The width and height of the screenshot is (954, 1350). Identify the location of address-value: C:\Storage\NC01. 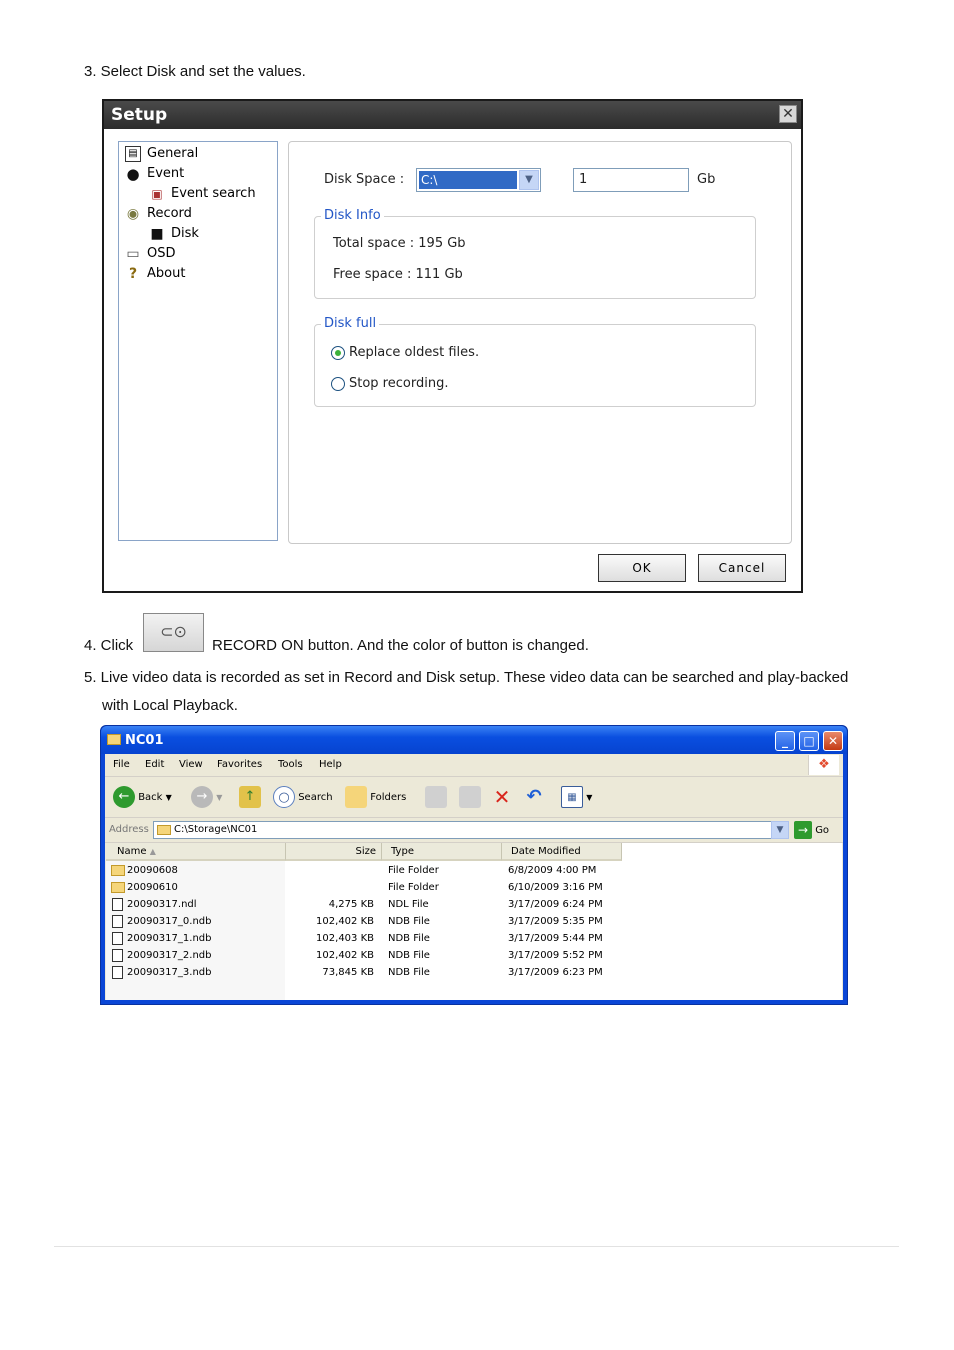
(216, 829).